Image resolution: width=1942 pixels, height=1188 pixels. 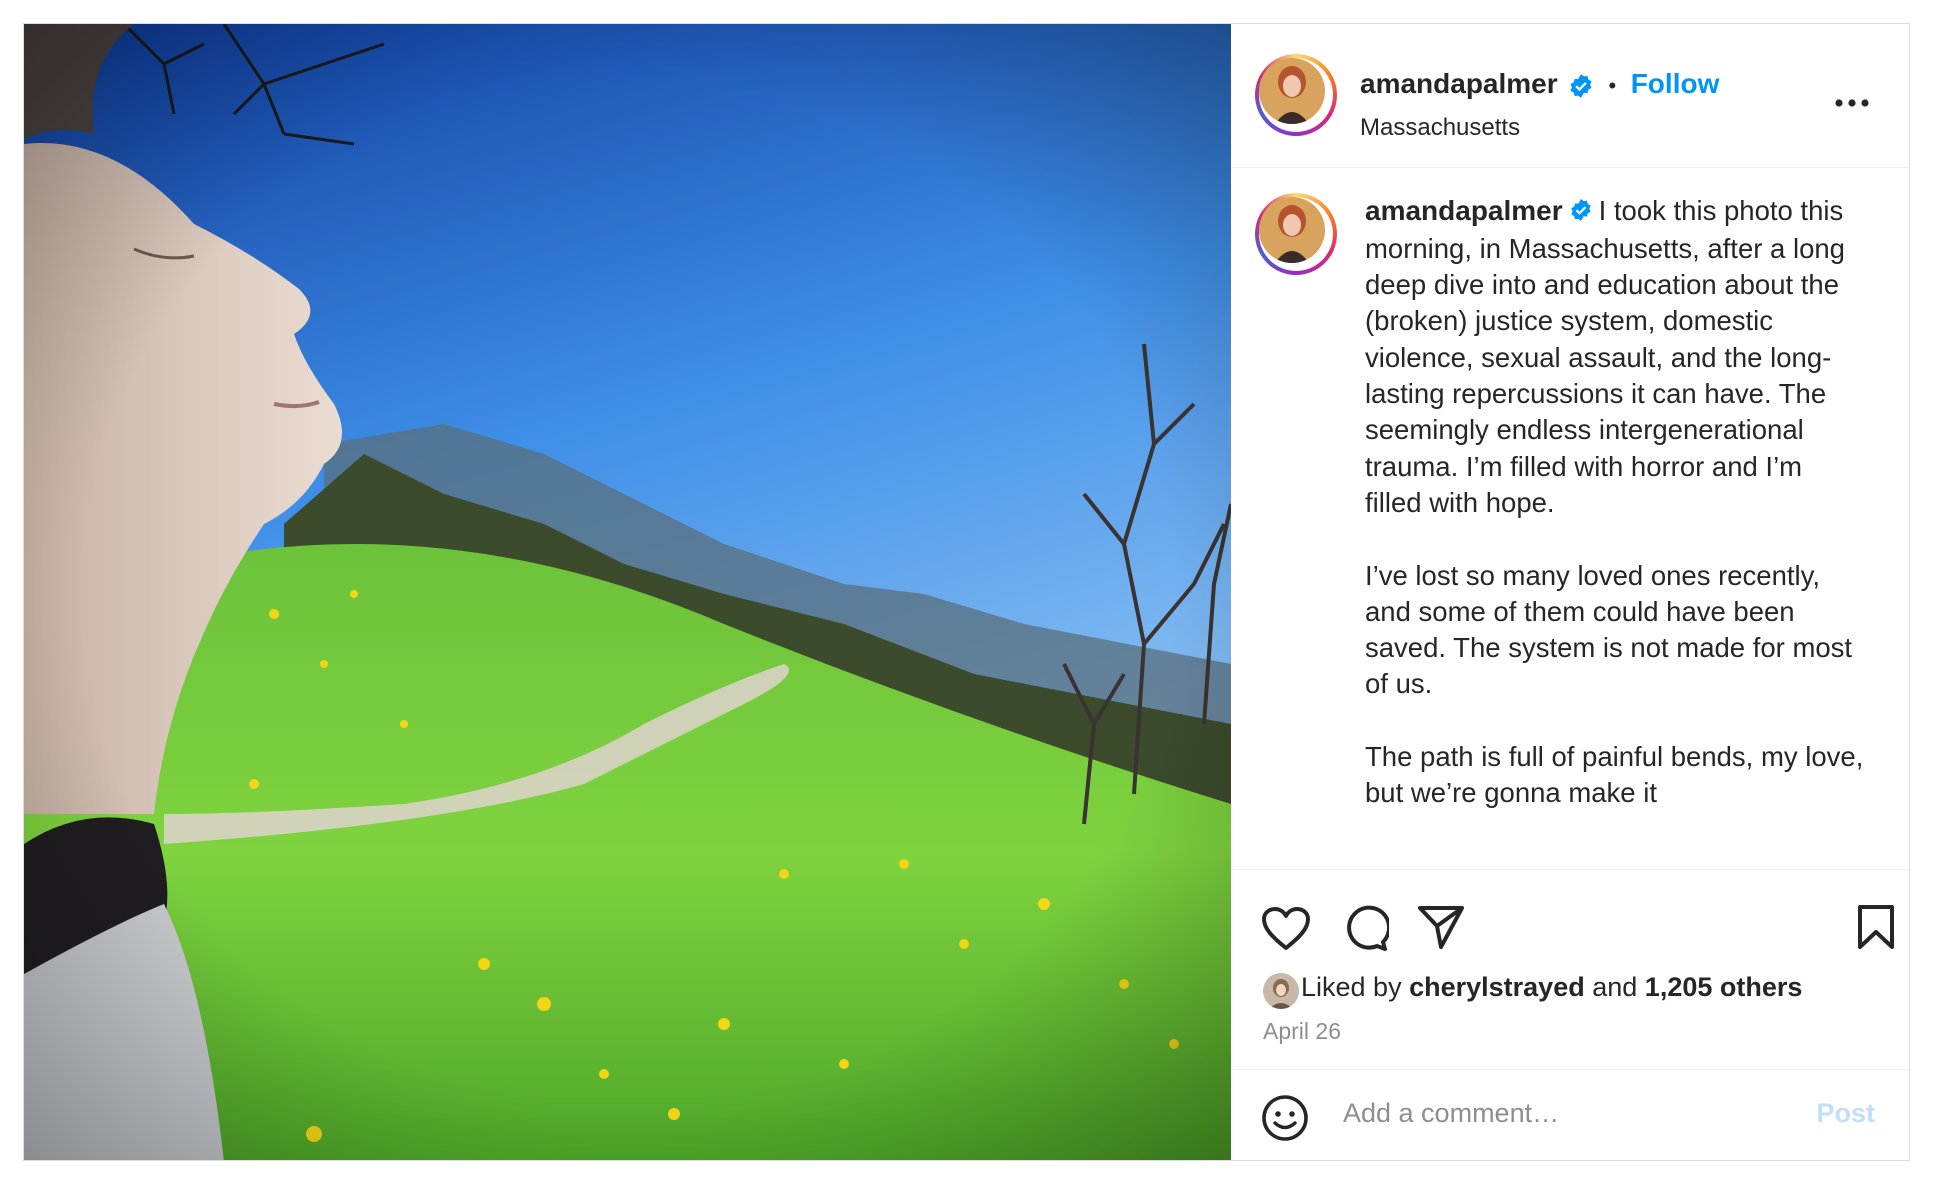 What do you see at coordinates (1464, 210) in the screenshot?
I see `caption-username: amandapalmer` at bounding box center [1464, 210].